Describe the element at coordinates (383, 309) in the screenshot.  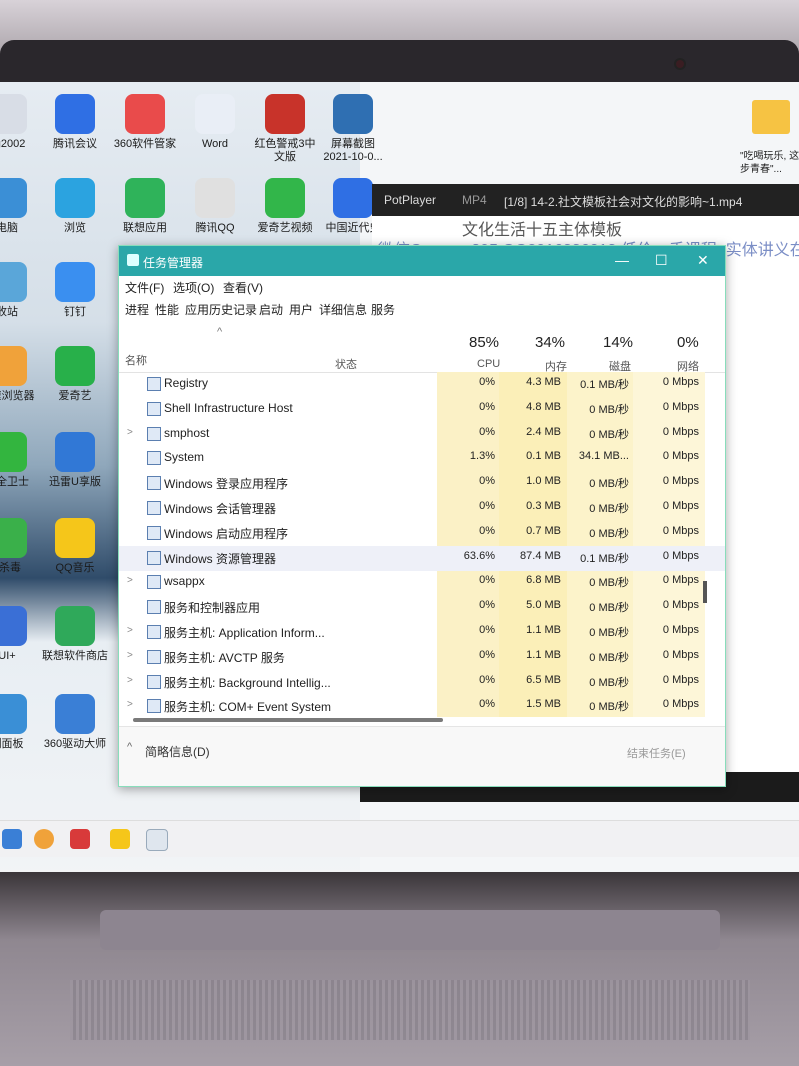
I see `tab-services: 服务` at that location.